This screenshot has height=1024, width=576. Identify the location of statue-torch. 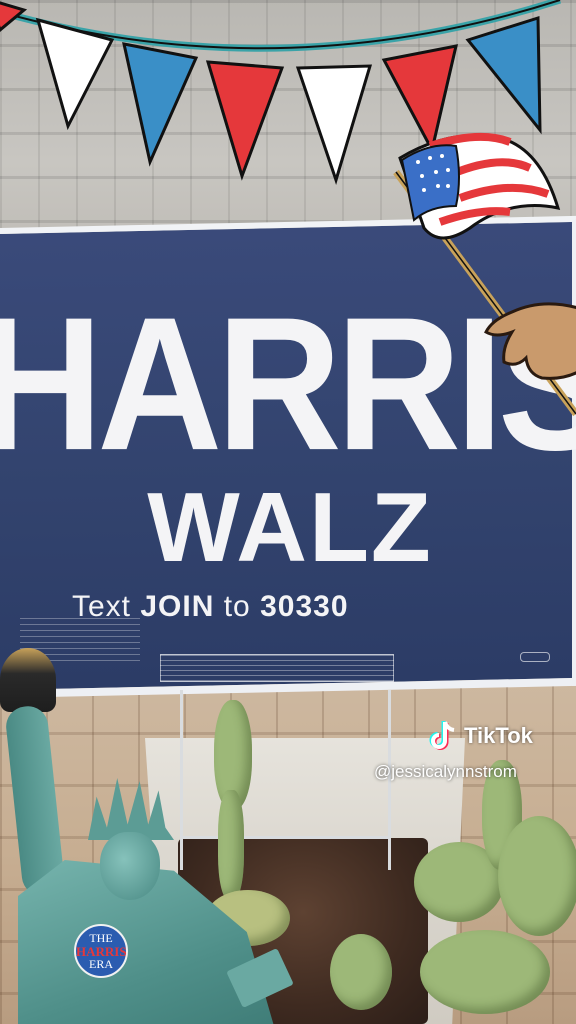
(28, 680).